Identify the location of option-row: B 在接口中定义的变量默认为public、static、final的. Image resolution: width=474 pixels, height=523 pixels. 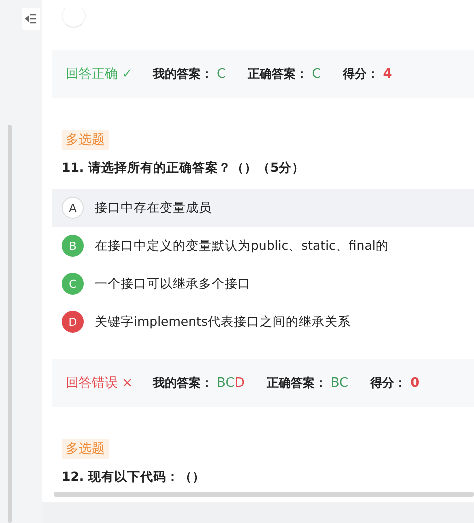
(263, 246).